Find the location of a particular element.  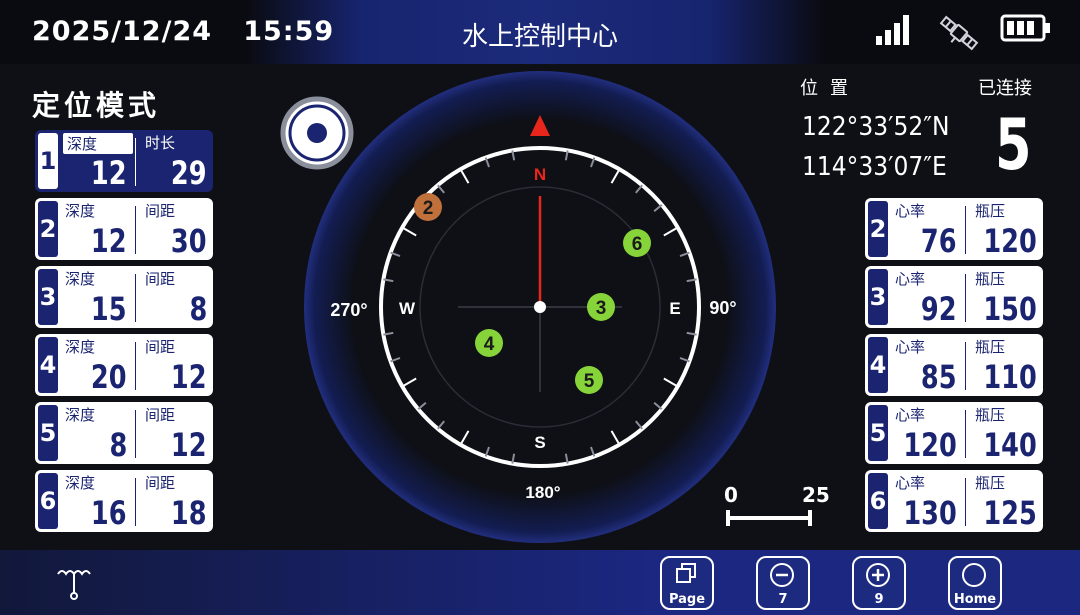

diver-marker: 5 is located at coordinates (589, 380).